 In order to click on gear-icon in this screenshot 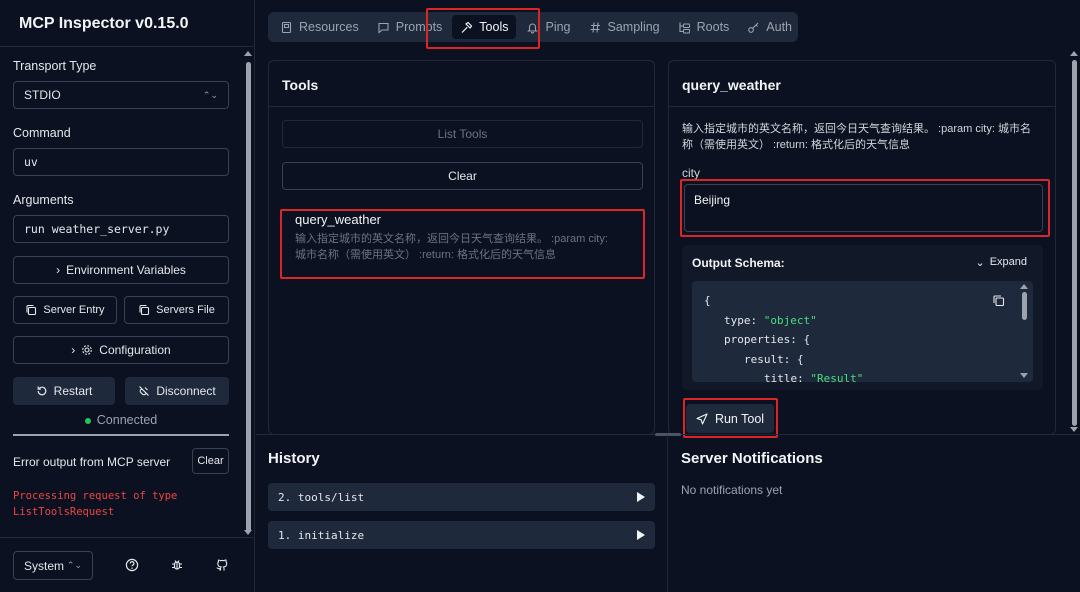, I will do `click(87, 350)`.